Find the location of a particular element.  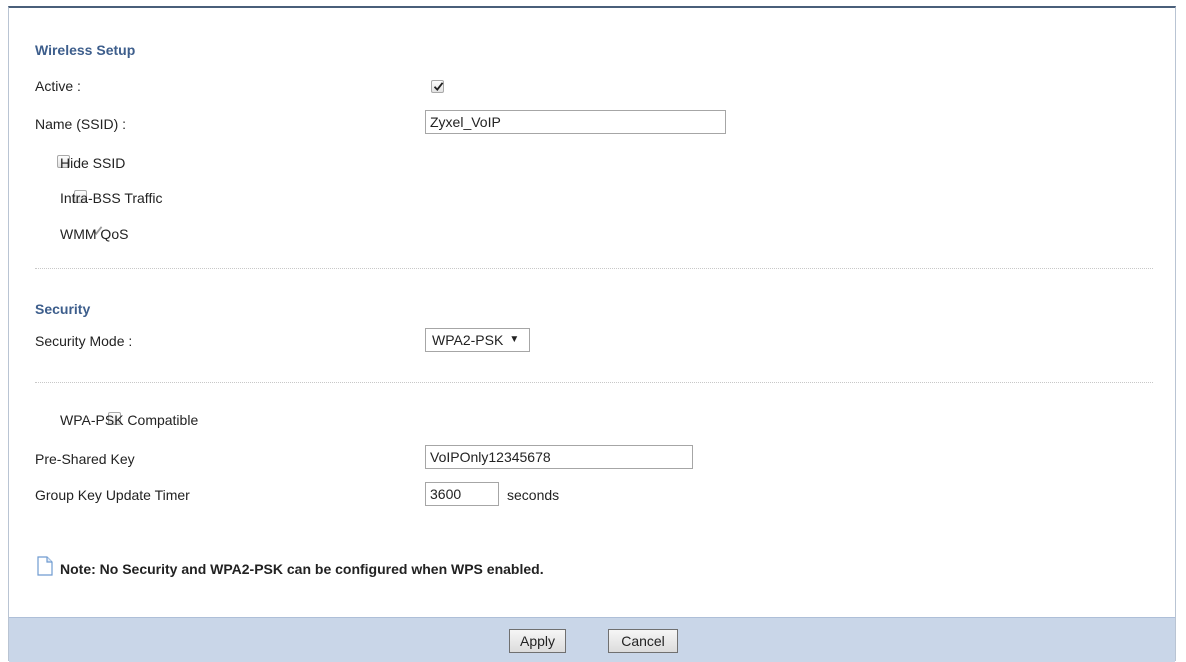

active-checkbox is located at coordinates (437, 86).